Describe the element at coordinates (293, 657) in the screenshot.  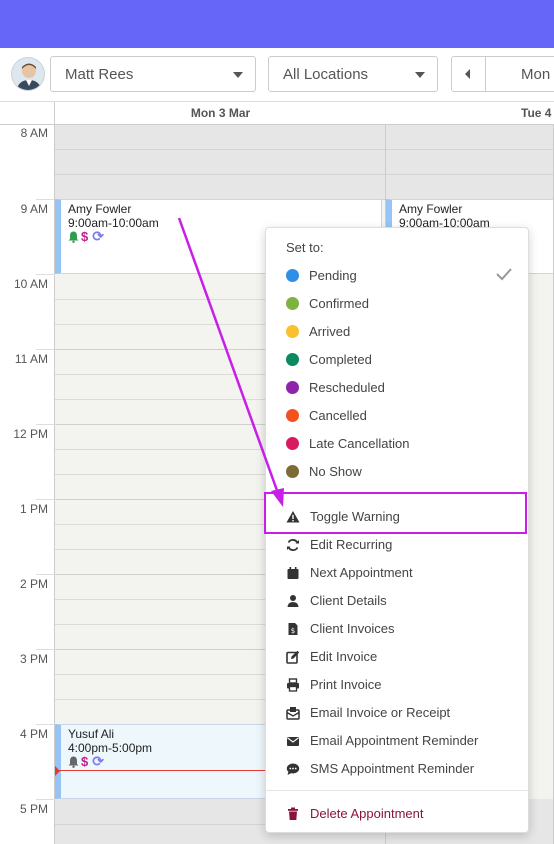
I see `edit-icon` at that location.